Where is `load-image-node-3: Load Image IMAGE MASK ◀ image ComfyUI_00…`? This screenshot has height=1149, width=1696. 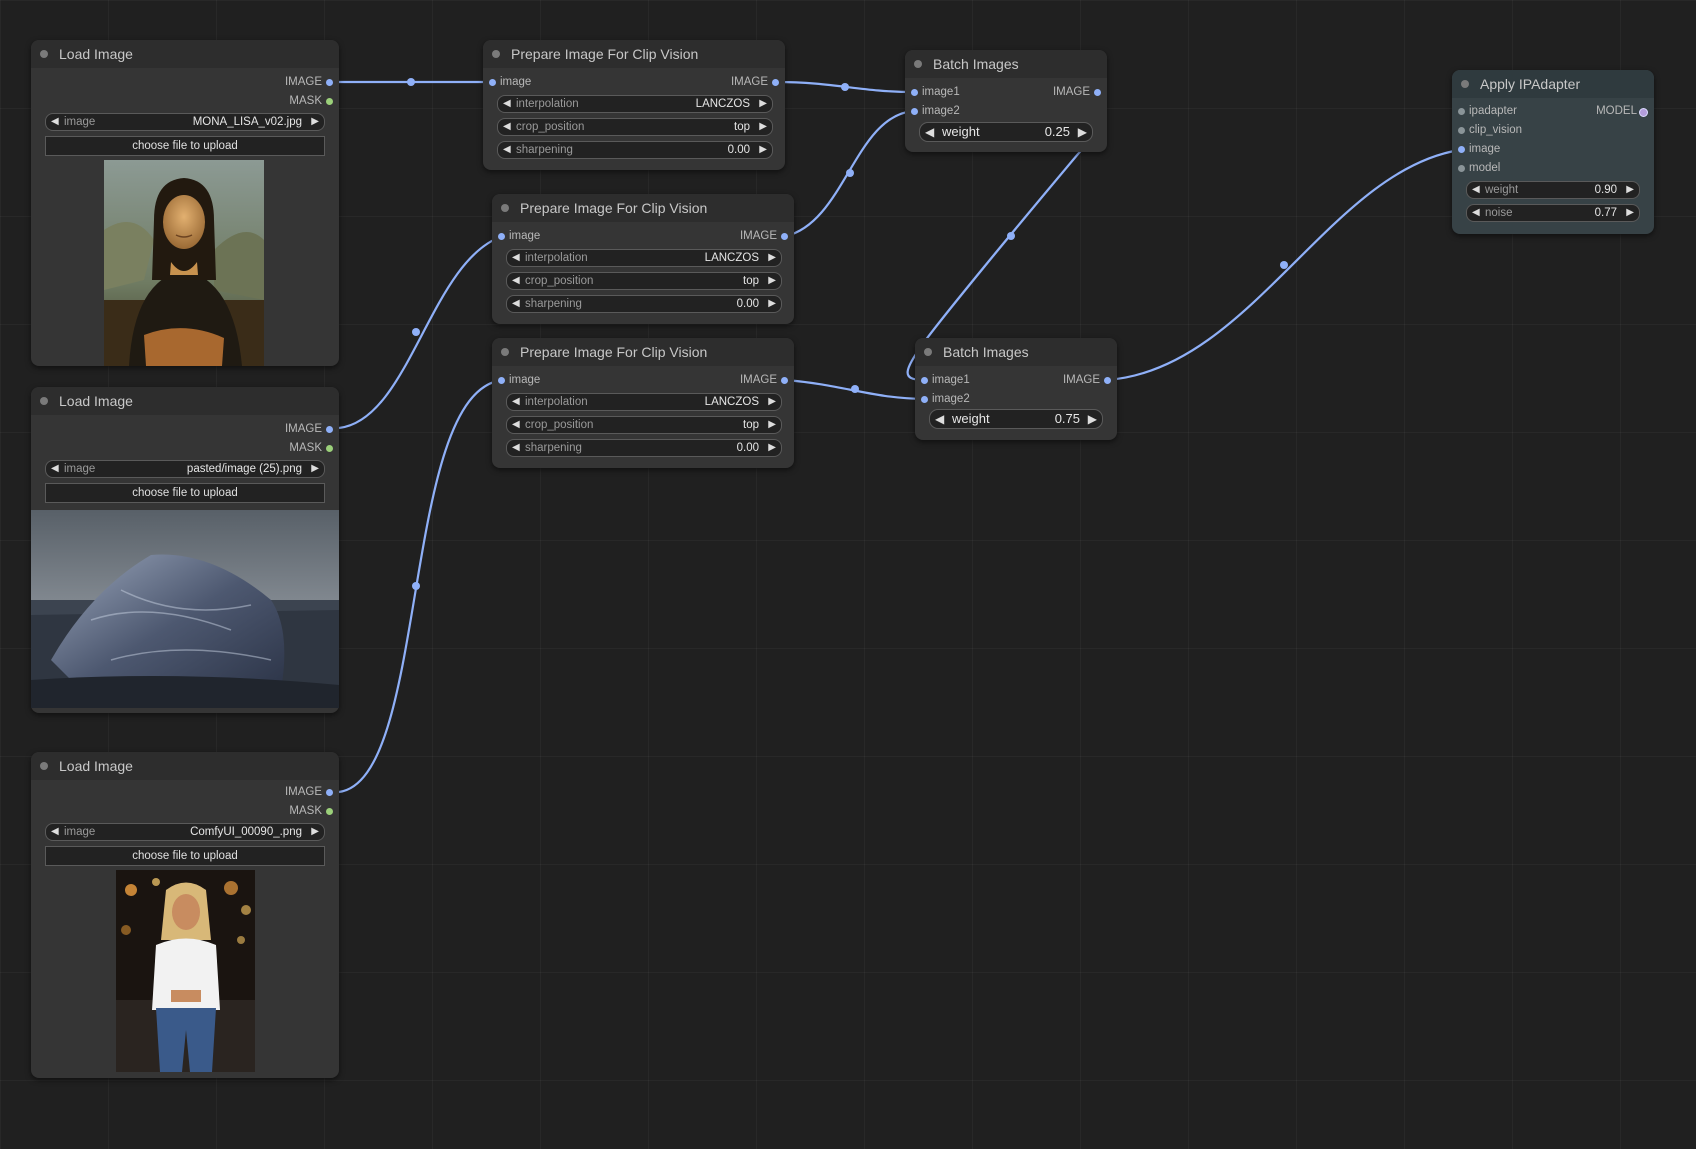 load-image-node-3: Load Image IMAGE MASK ◀ image ComfyUI_00… is located at coordinates (185, 915).